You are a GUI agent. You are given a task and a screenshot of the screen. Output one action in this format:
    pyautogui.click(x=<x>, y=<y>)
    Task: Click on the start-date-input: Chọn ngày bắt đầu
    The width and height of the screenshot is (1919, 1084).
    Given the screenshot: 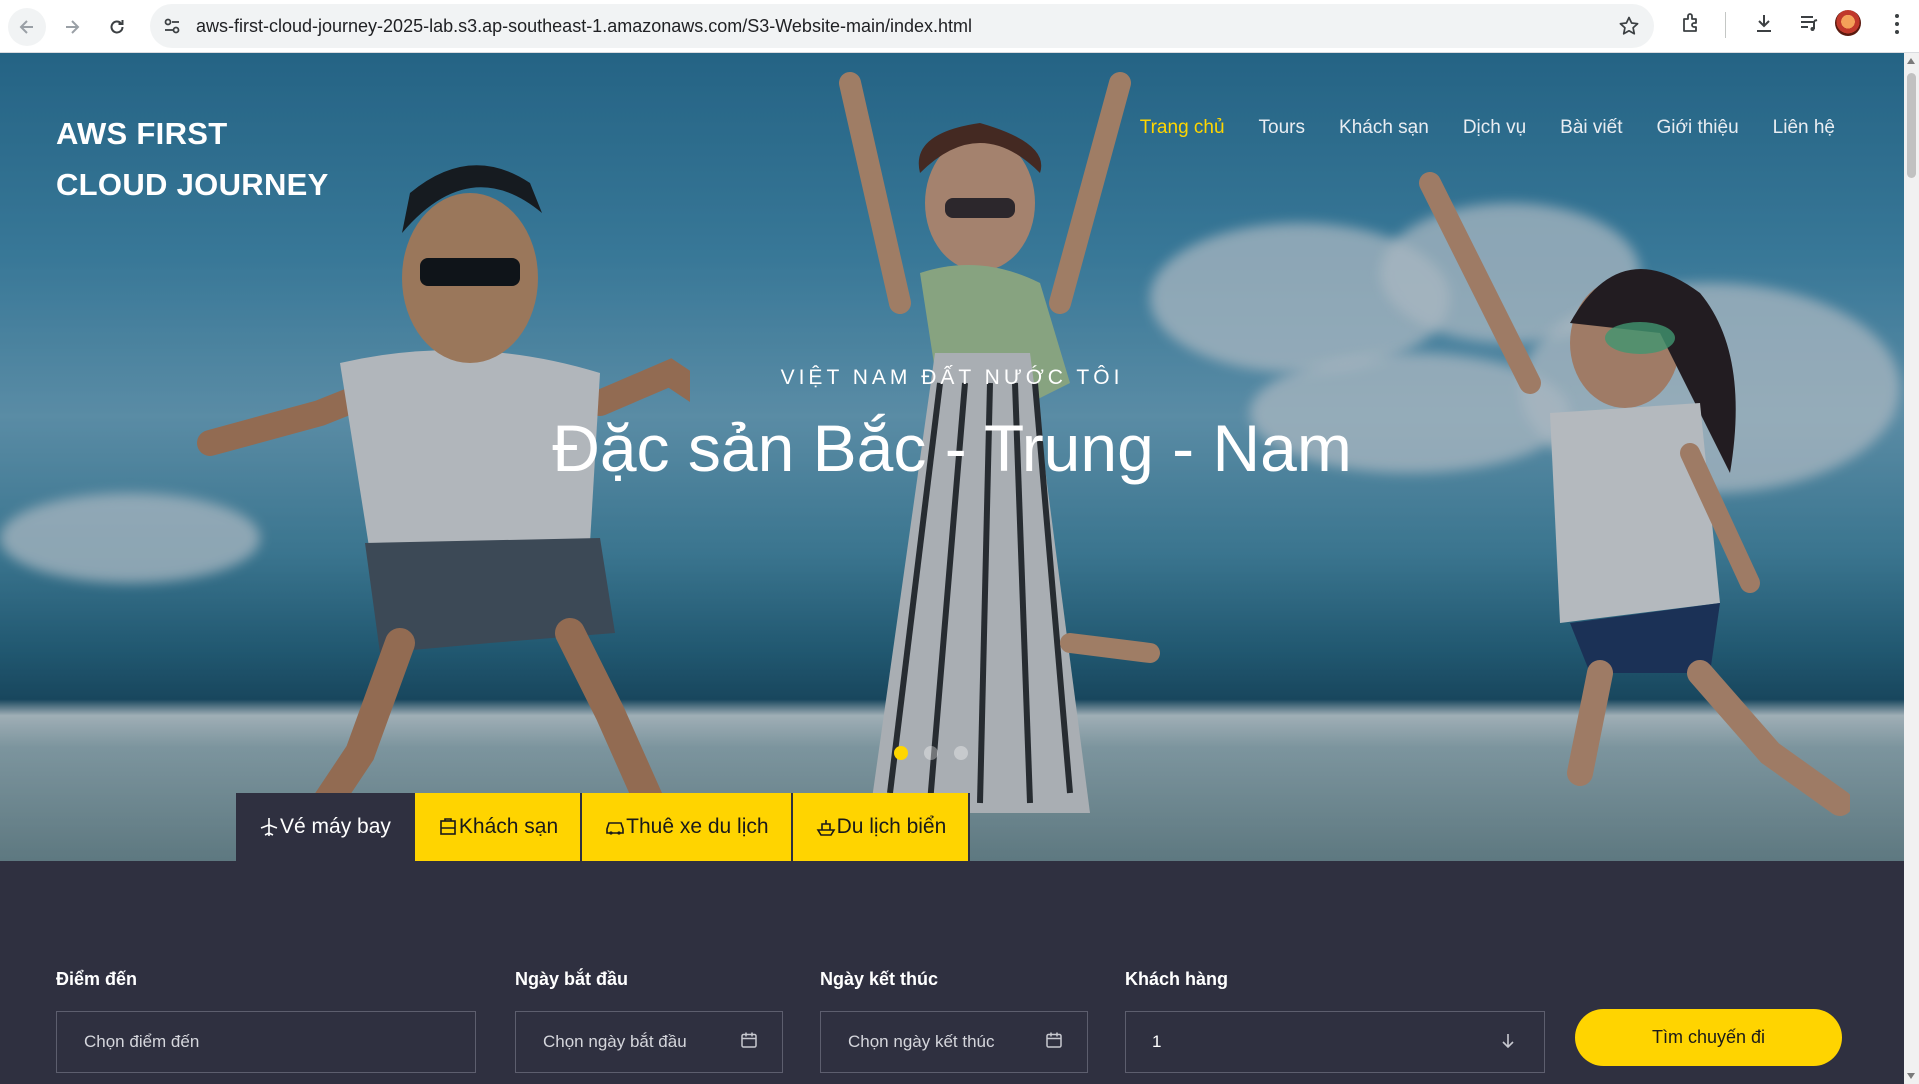 What is the action you would take?
    pyautogui.click(x=649, y=1042)
    